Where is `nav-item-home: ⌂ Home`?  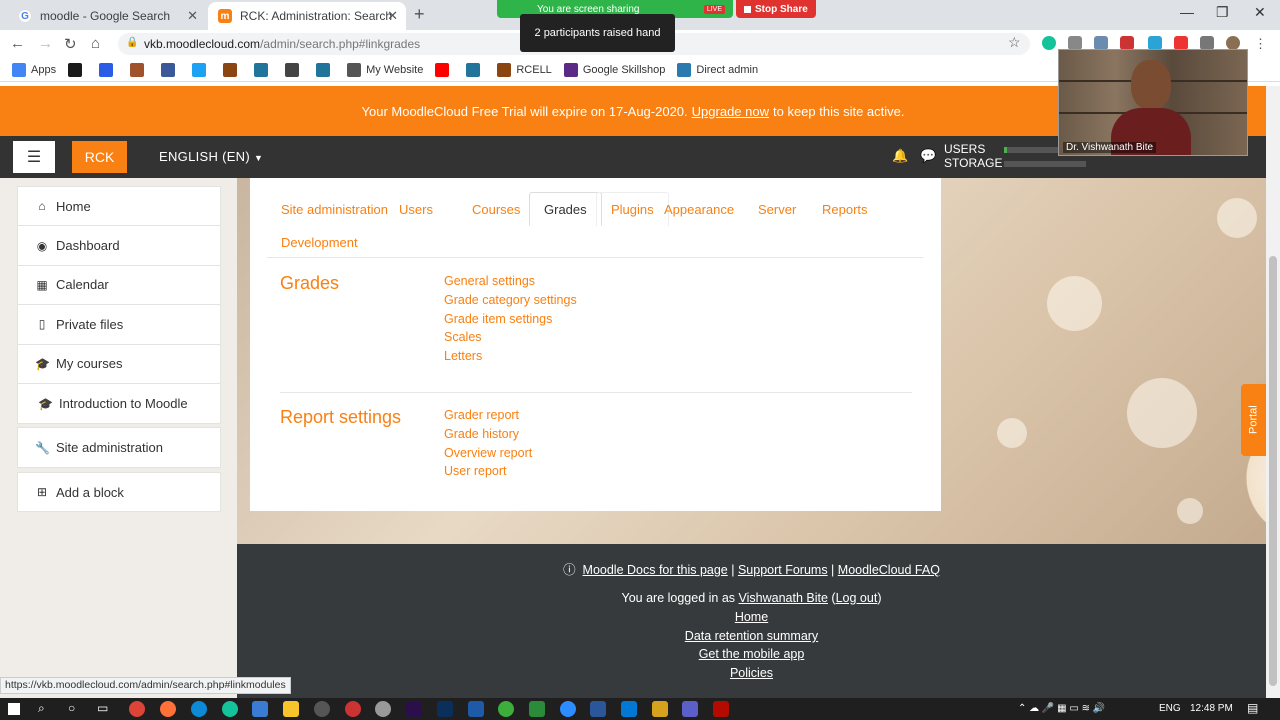
nav-item-home: ⌂ Home is located at coordinates (119, 207).